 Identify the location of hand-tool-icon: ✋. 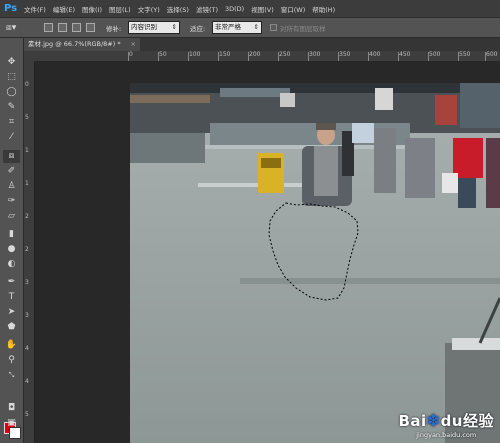
(11, 345).